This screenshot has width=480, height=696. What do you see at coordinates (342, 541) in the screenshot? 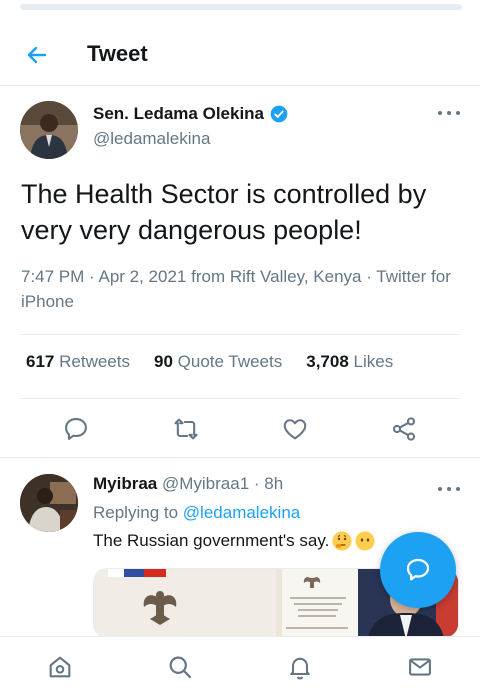
I see `thinking-face-emoji` at bounding box center [342, 541].